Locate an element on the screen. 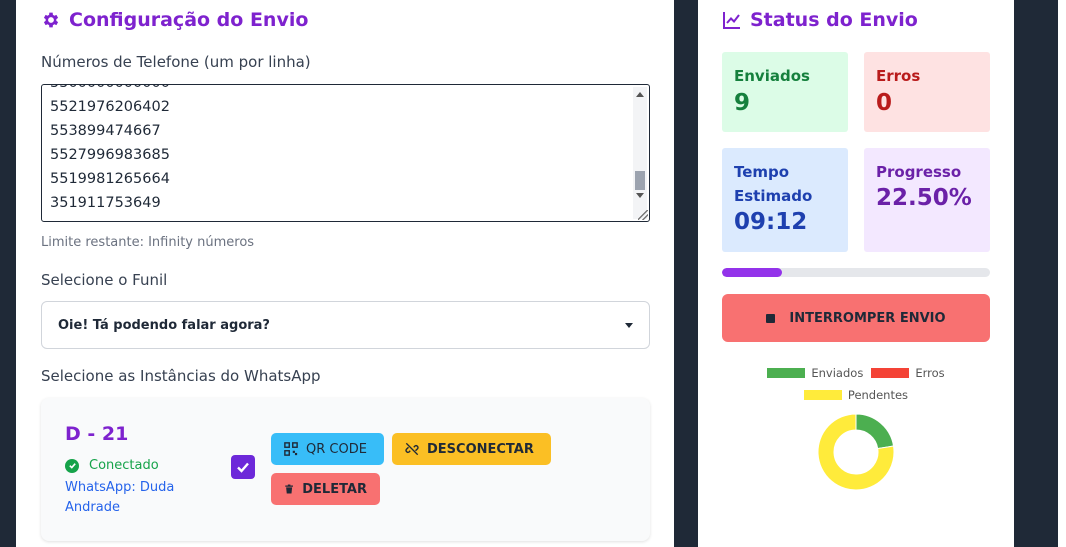 Image resolution: width=1066 pixels, height=547 pixels. errors-value: 0 is located at coordinates (884, 103).